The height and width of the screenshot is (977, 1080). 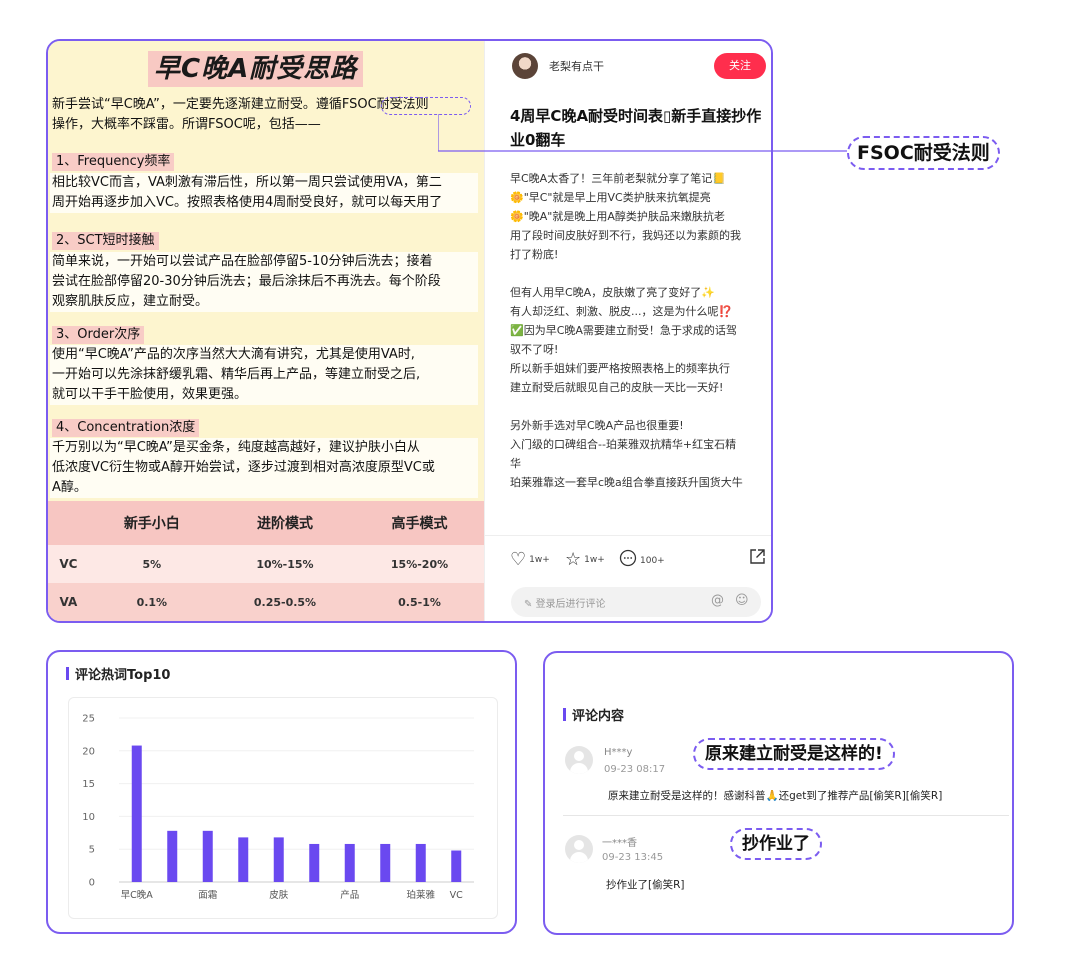 What do you see at coordinates (598, 716) in the screenshot?
I see `comments-title-text: 评论内容` at bounding box center [598, 716].